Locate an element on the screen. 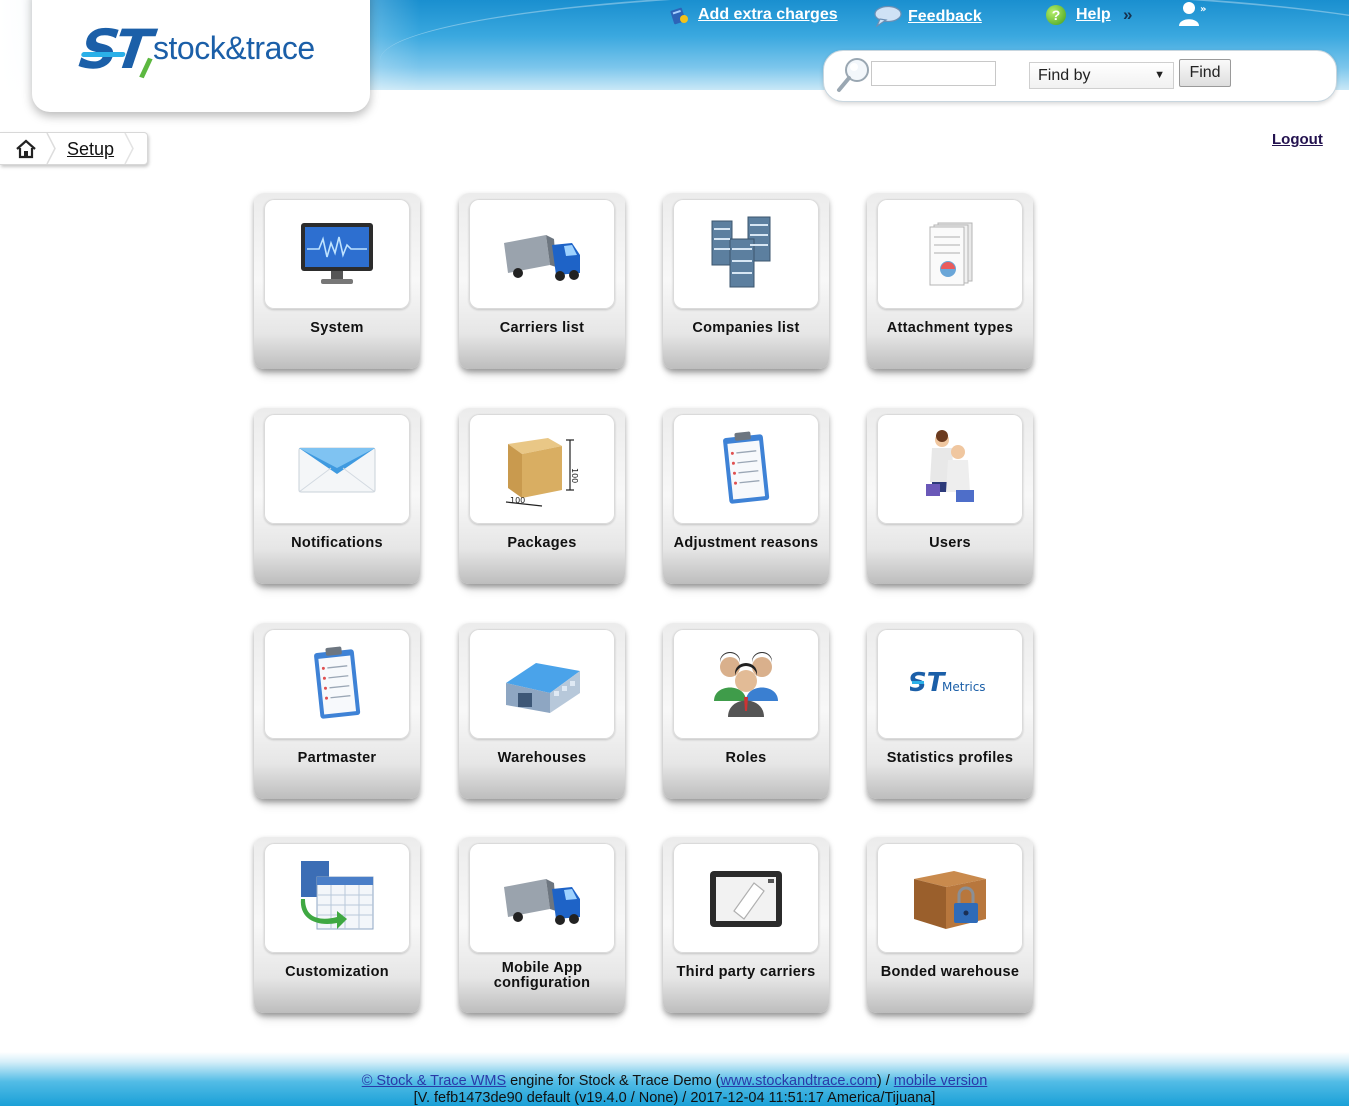  monitor-icon is located at coordinates (337, 253).